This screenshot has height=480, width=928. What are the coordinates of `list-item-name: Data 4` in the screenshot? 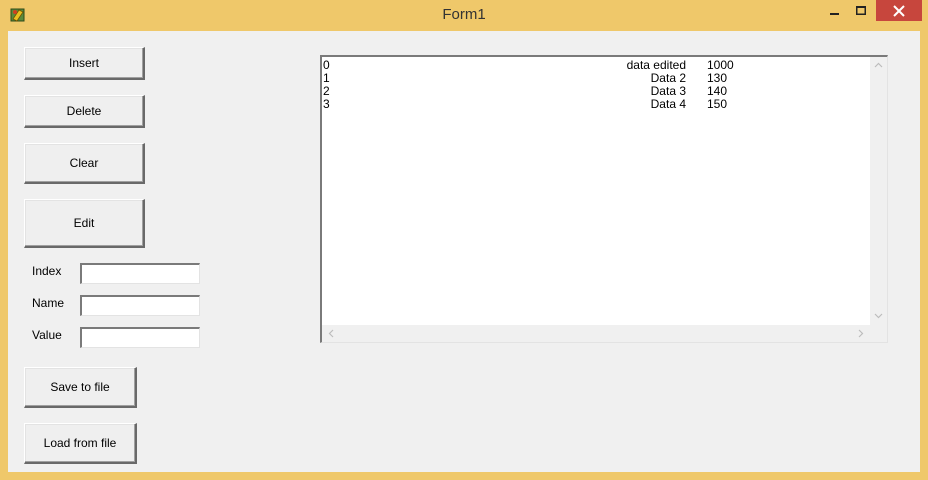 It's located at (668, 104).